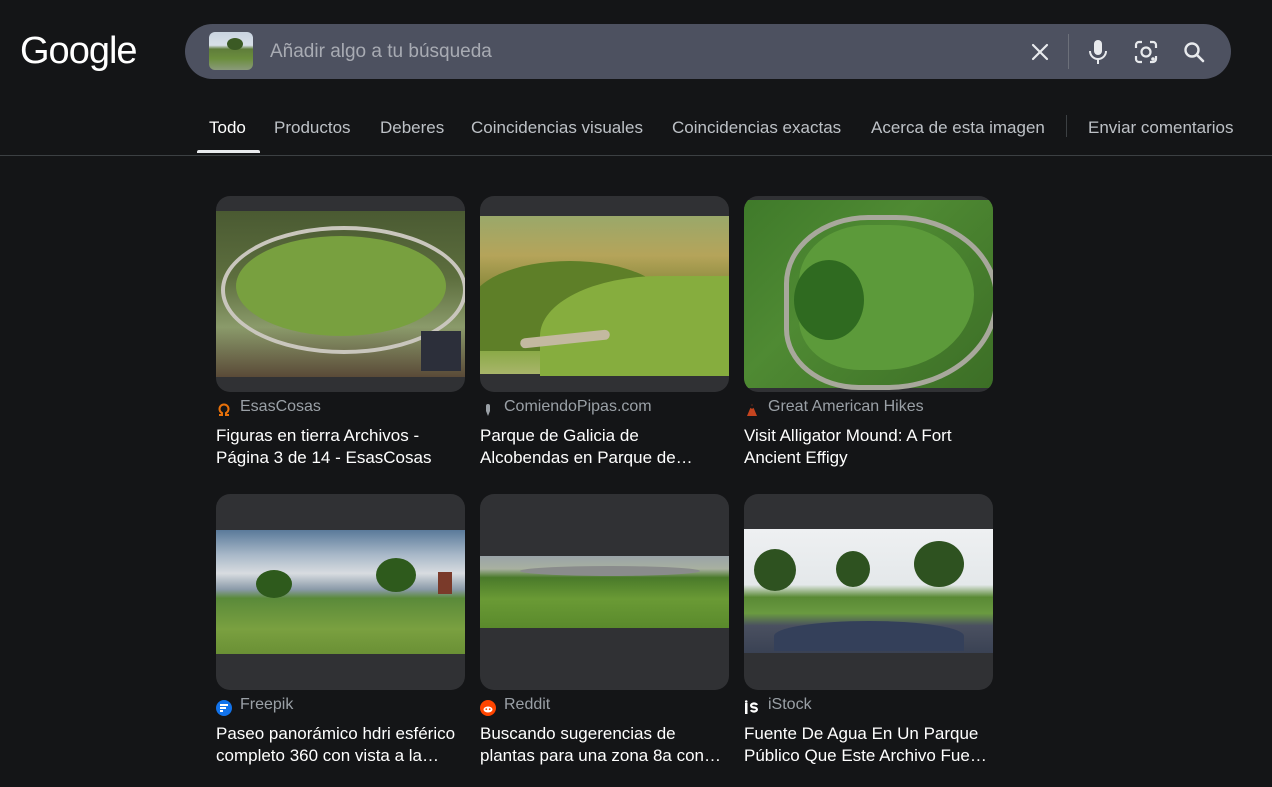 This screenshot has height=787, width=1272. What do you see at coordinates (868, 706) in the screenshot?
I see `result-source: iStock` at bounding box center [868, 706].